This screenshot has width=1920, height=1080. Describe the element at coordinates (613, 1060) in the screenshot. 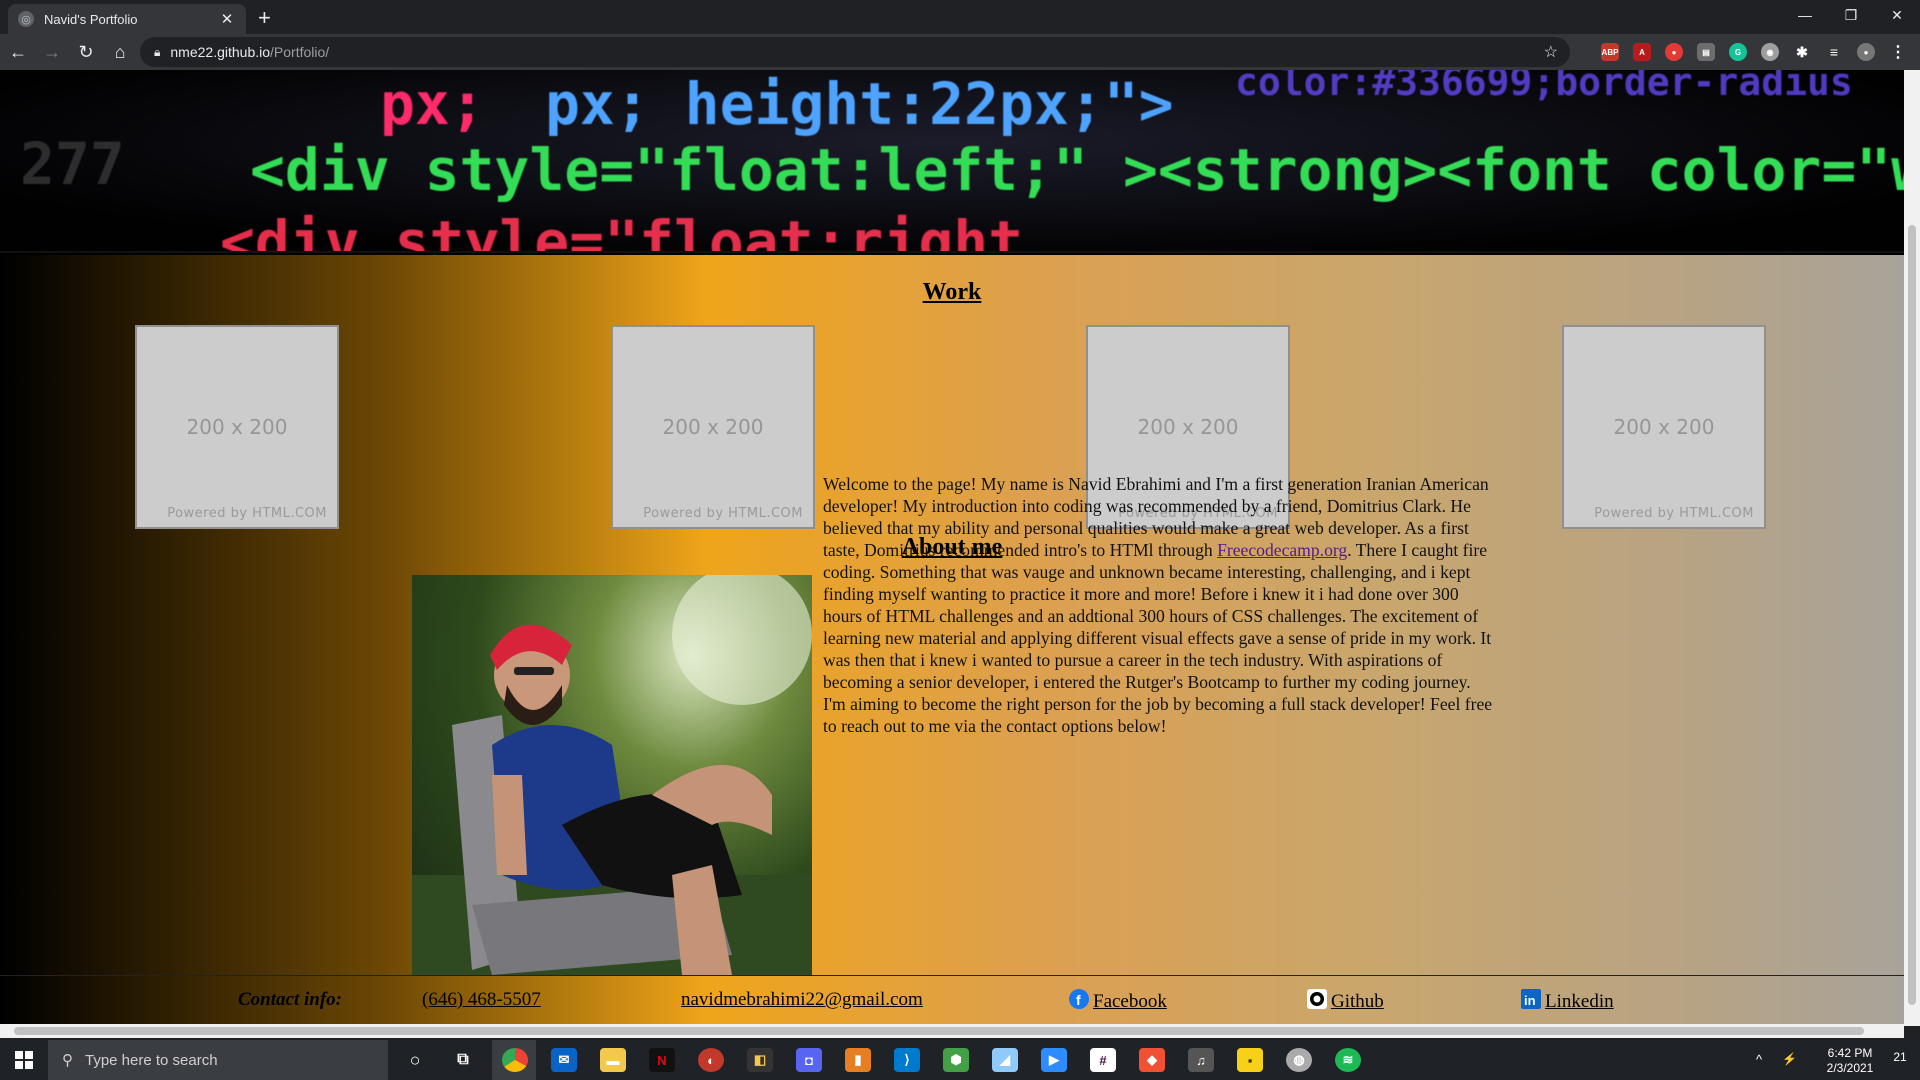

I see `file-explorer-icon: ▬` at that location.